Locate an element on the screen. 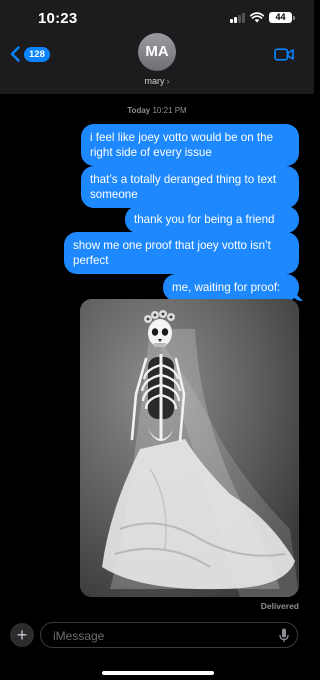  dictation-button is located at coordinates (284, 638).